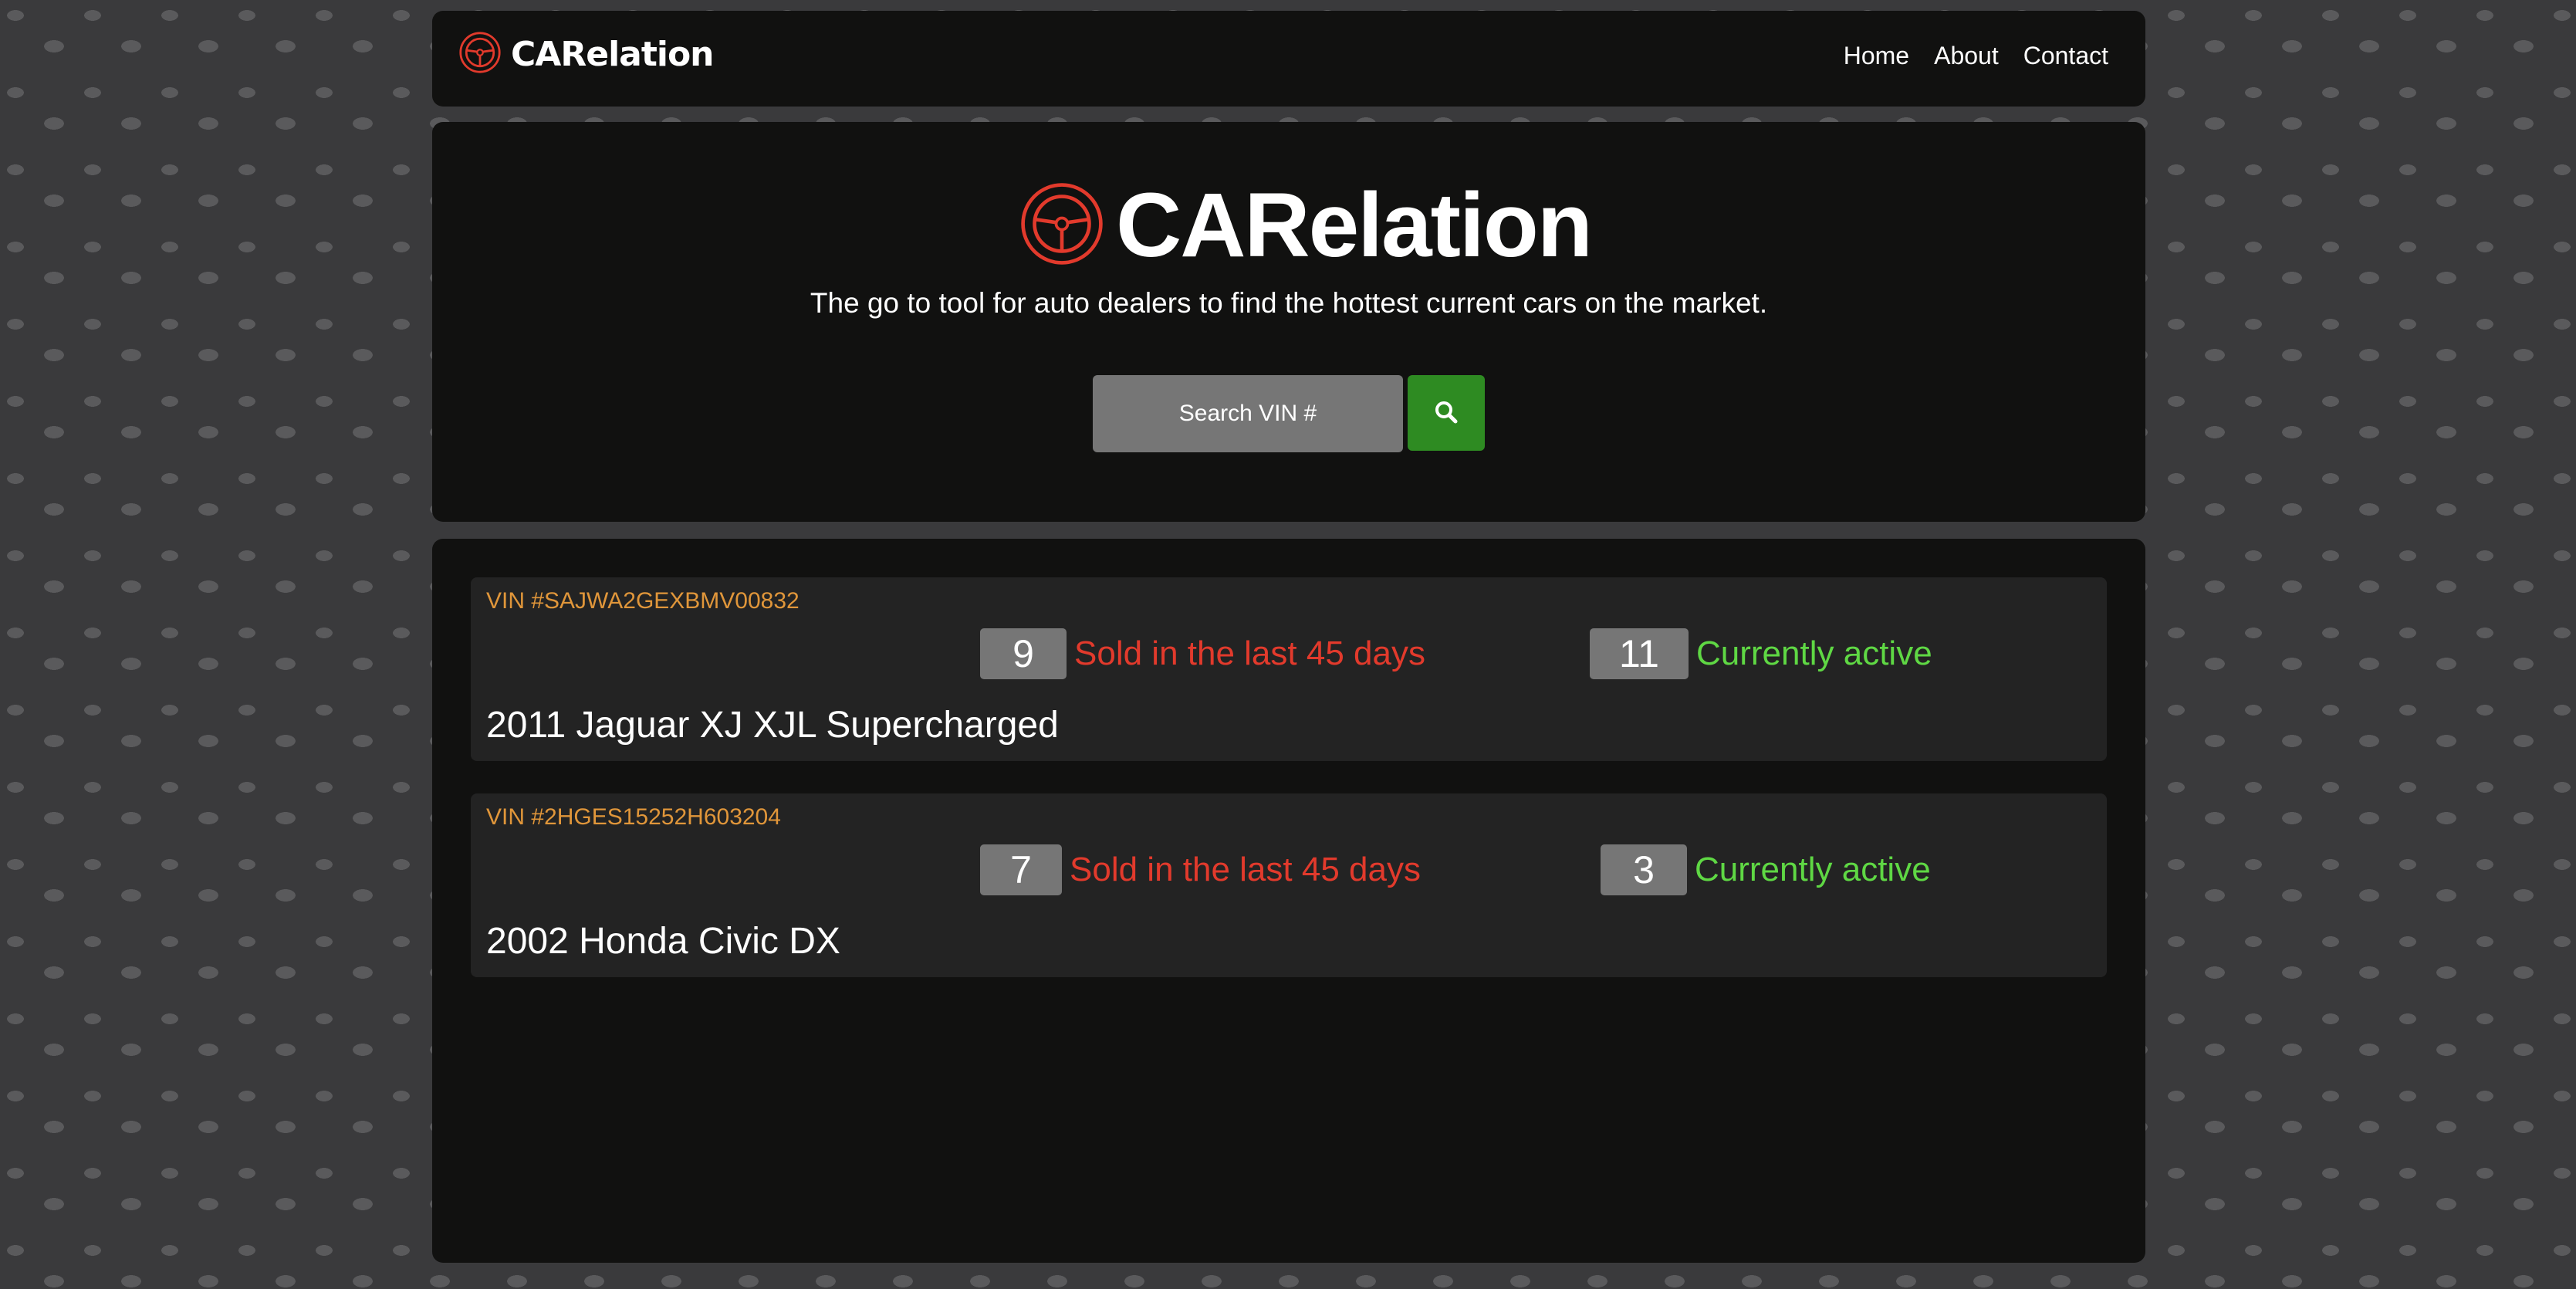 The image size is (2576, 1289). I want to click on vin-label: VIN #2HGES15252H603204, so click(633, 817).